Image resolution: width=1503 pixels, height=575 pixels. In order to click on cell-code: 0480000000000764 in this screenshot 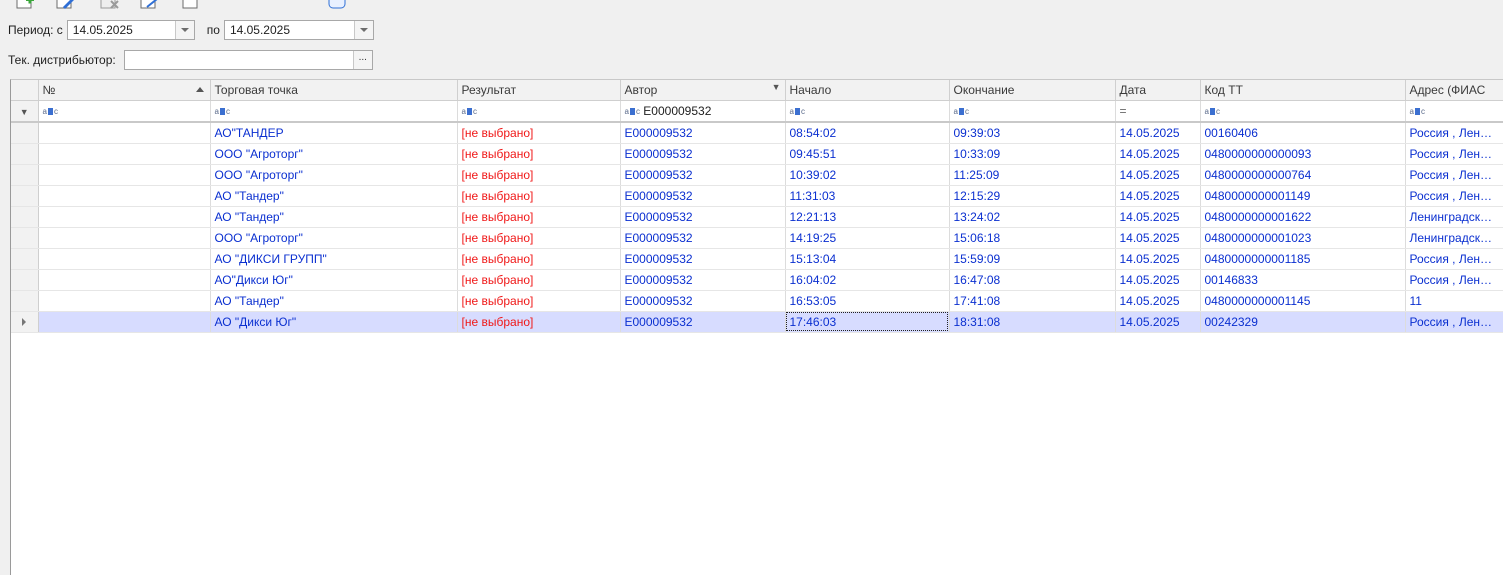, I will do `click(1303, 175)`.